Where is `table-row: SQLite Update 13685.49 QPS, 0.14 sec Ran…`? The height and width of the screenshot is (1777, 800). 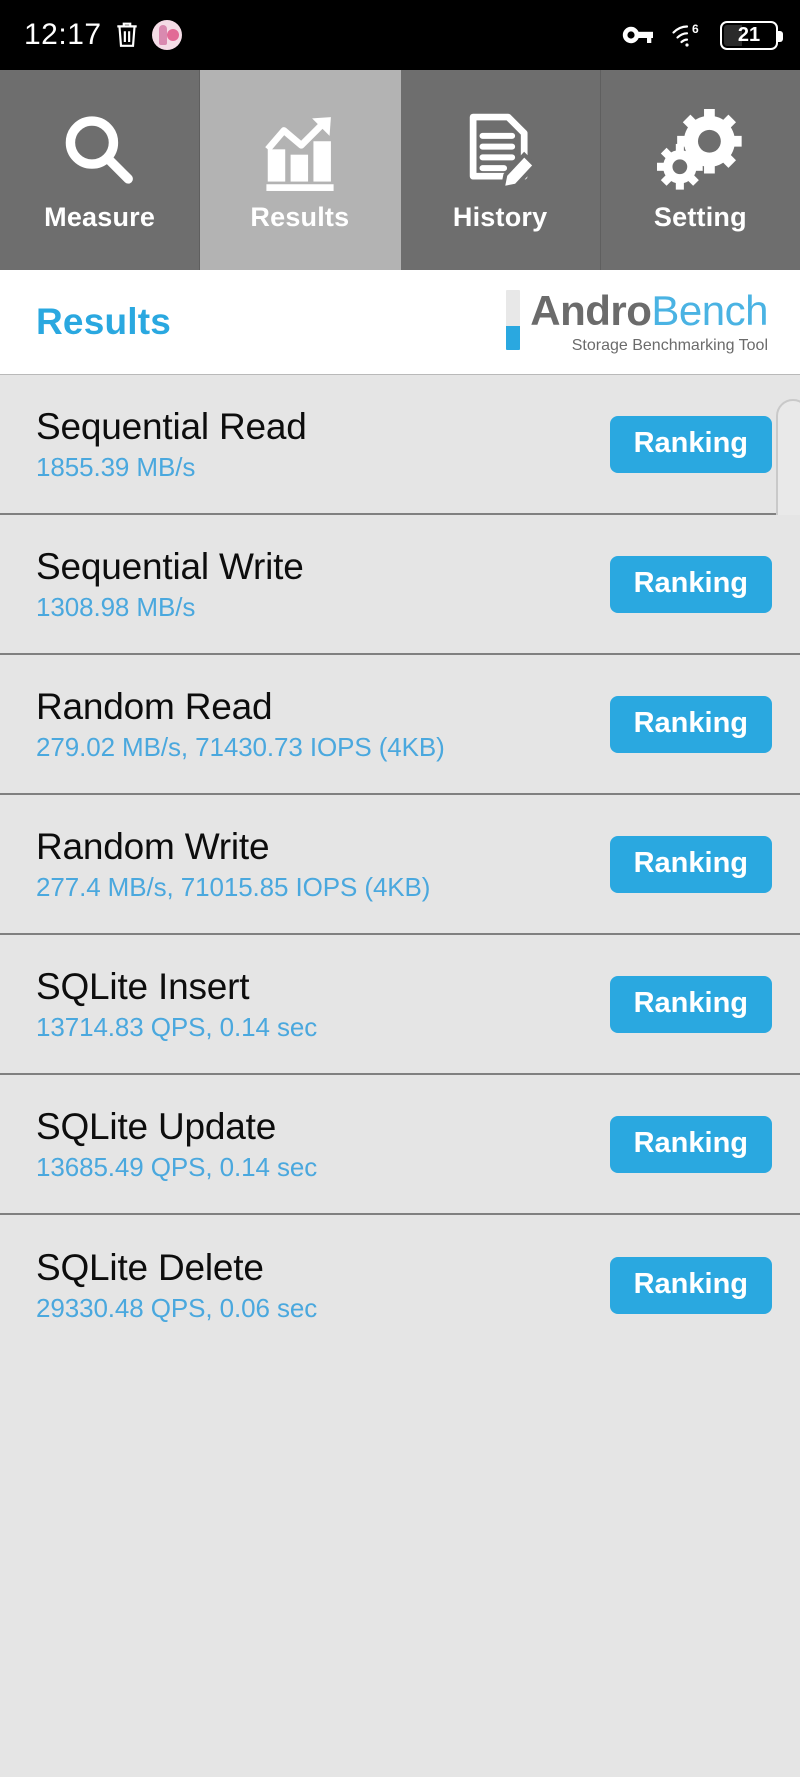 table-row: SQLite Update 13685.49 QPS, 0.14 sec Ran… is located at coordinates (400, 1145).